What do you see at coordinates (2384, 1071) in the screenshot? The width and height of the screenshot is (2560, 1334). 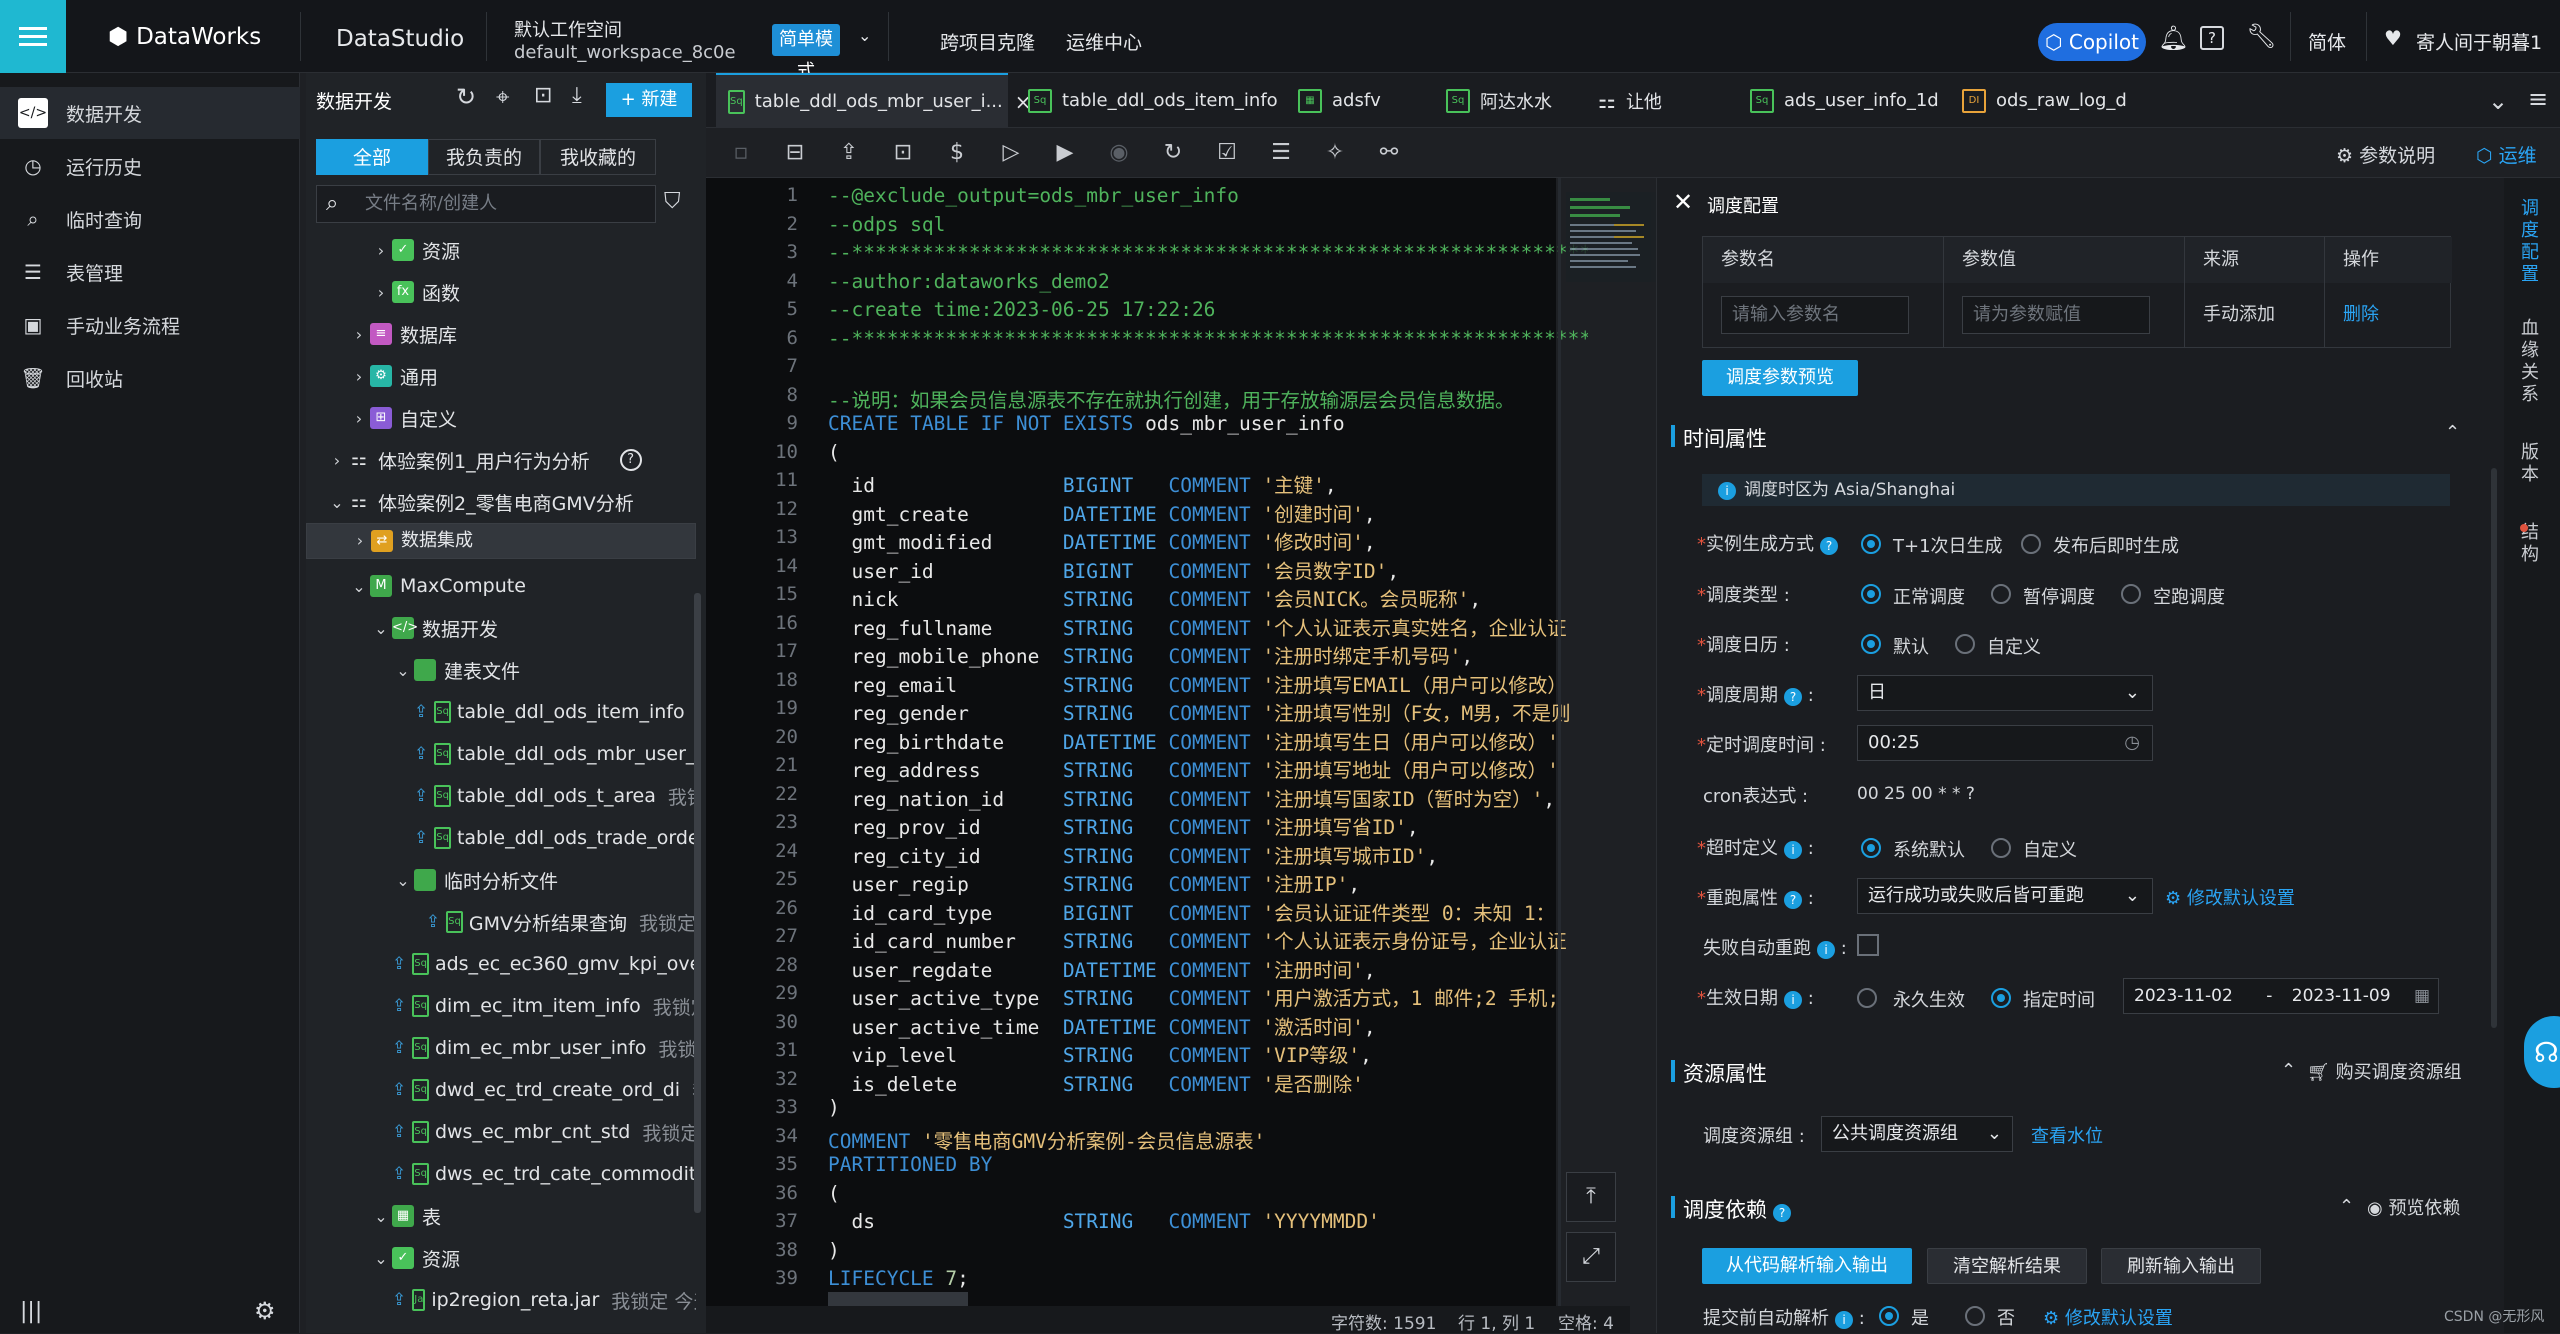 I see `buy-resource-link: 🛒︎ 购买调度资源组` at bounding box center [2384, 1071].